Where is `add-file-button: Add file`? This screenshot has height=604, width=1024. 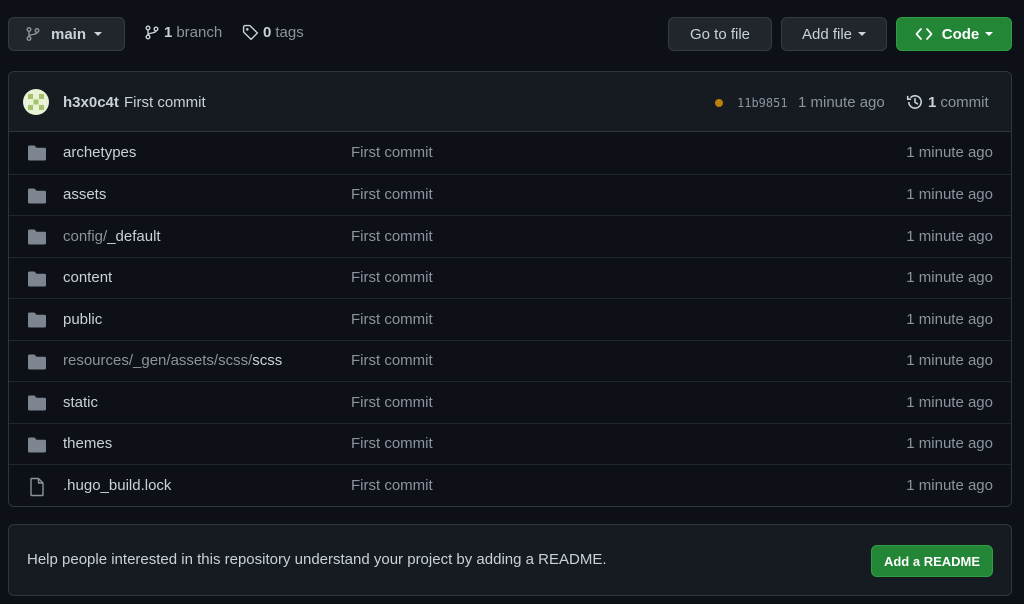 add-file-button: Add file is located at coordinates (834, 34).